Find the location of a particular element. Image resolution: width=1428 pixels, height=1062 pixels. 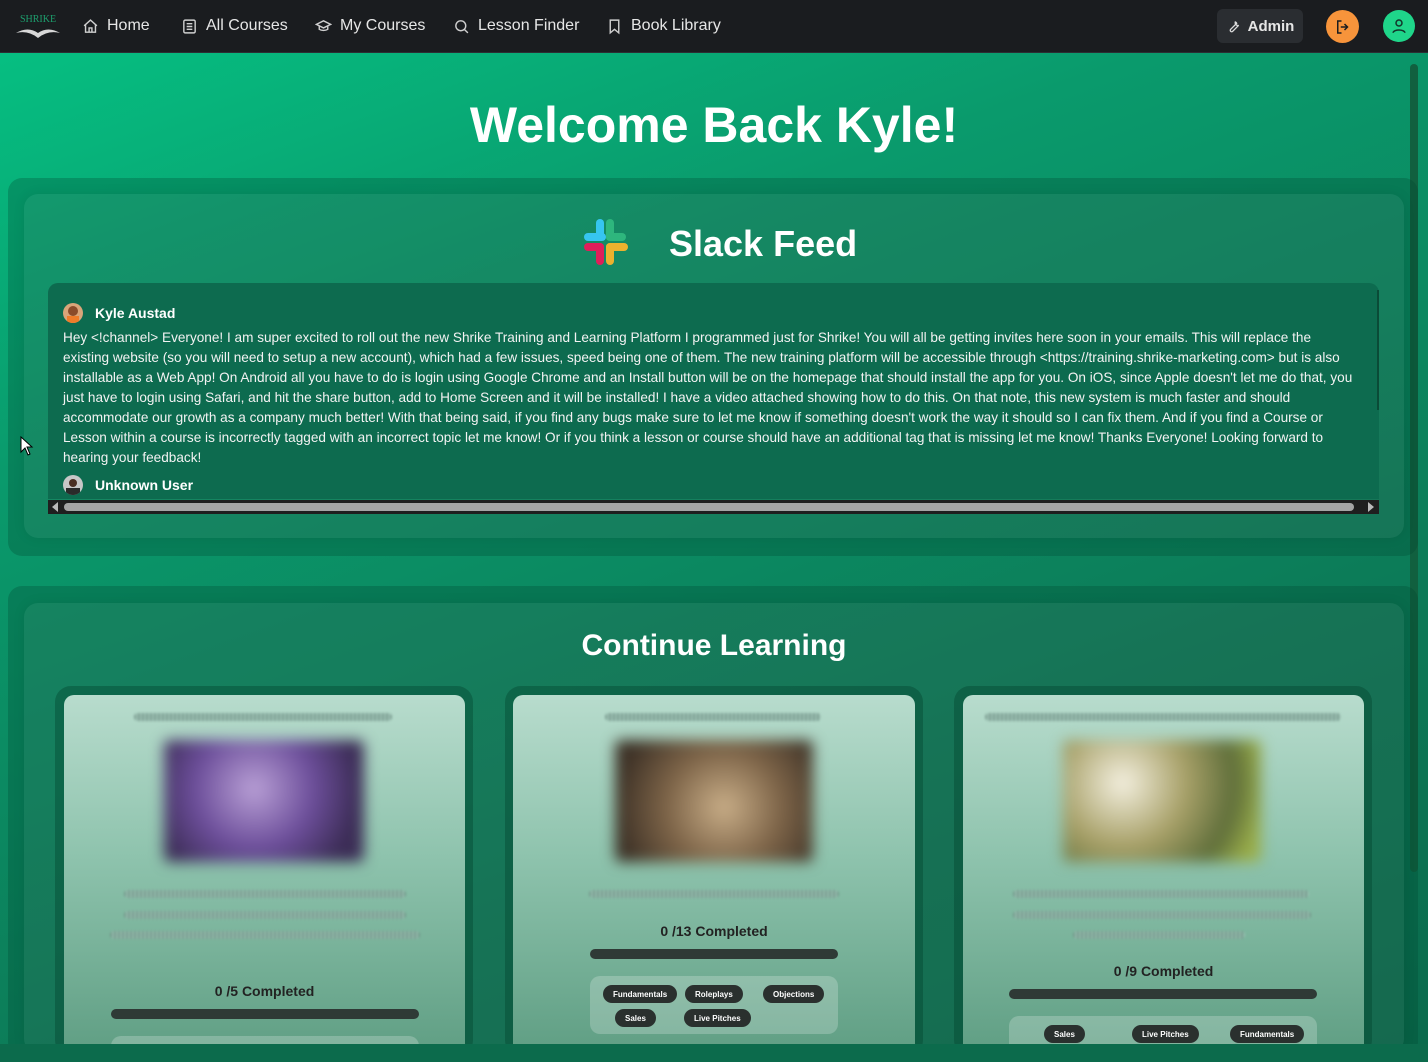

scroll-left-arrow is located at coordinates (55, 507).